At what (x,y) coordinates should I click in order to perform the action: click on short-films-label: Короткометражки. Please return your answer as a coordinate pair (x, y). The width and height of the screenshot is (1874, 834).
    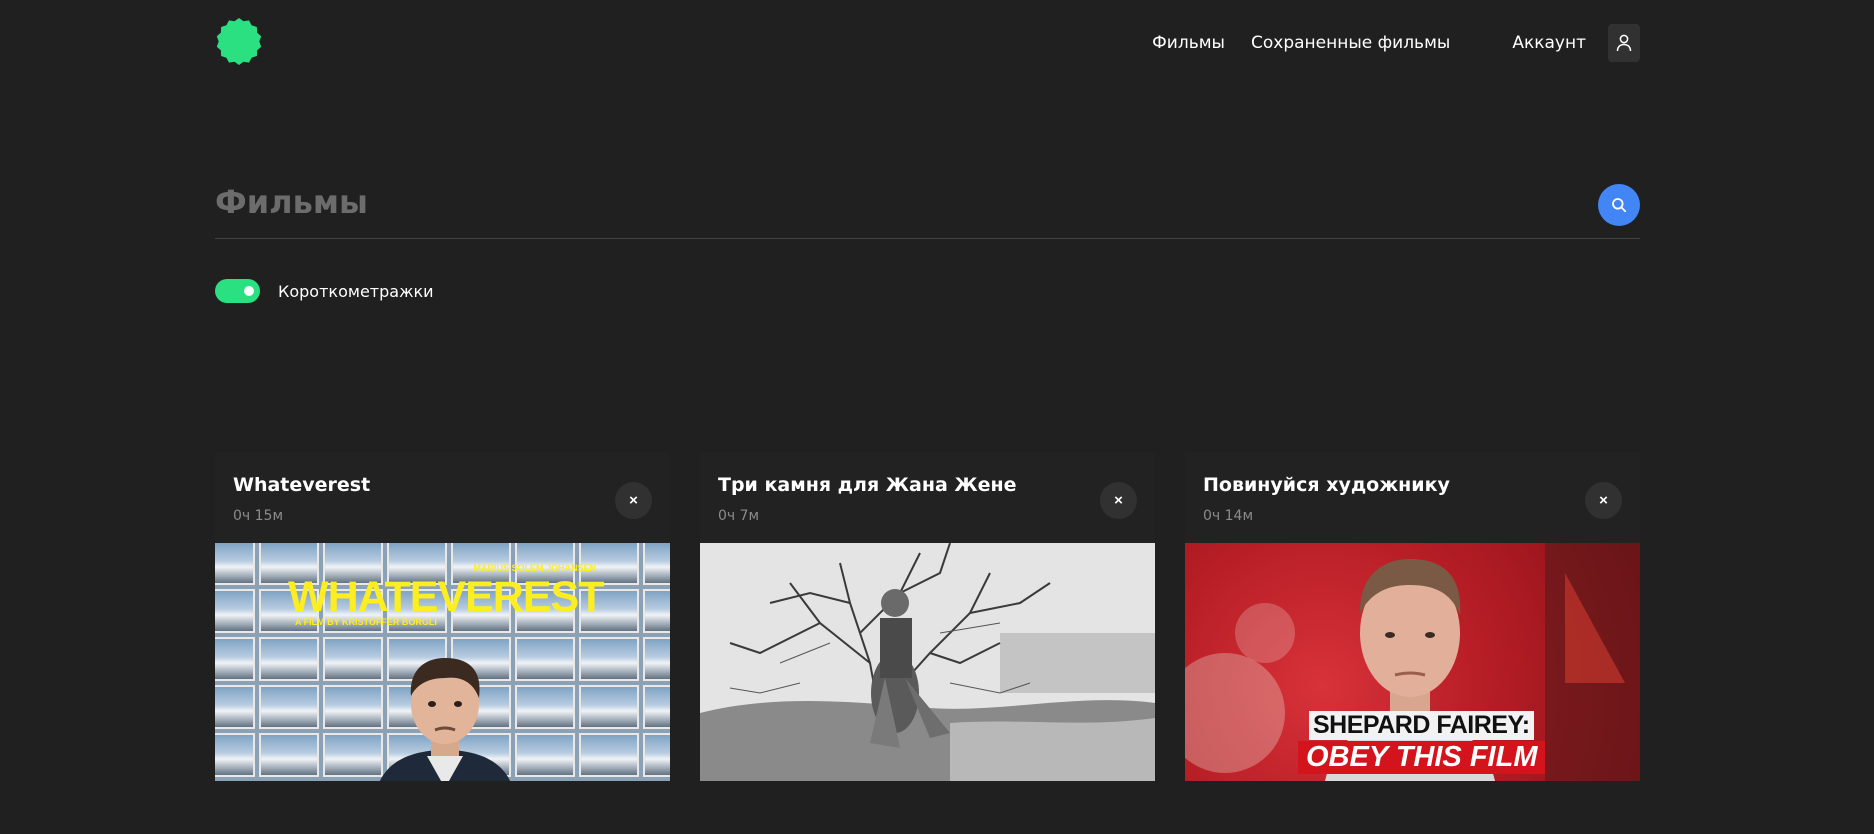
    Looking at the image, I should click on (356, 291).